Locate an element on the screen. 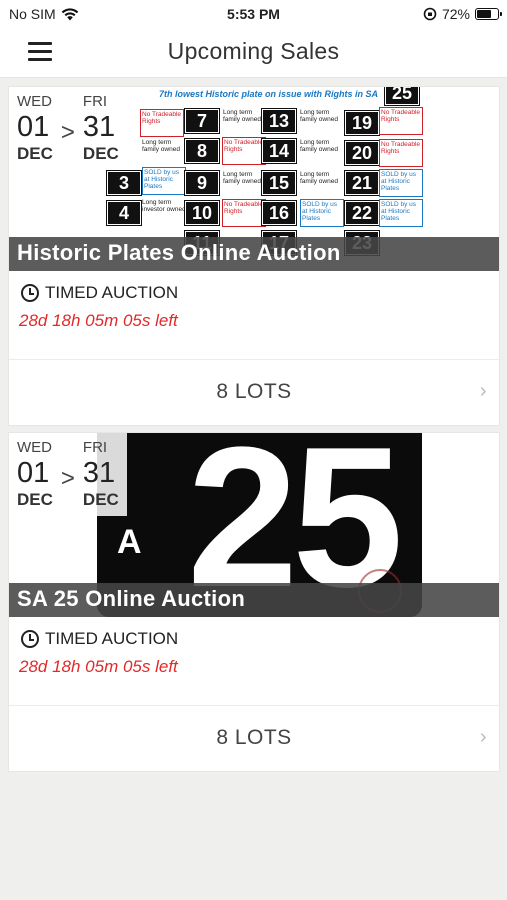 Image resolution: width=507 pixels, height=900 pixels. plate-image: 25 is located at coordinates (402, 96).